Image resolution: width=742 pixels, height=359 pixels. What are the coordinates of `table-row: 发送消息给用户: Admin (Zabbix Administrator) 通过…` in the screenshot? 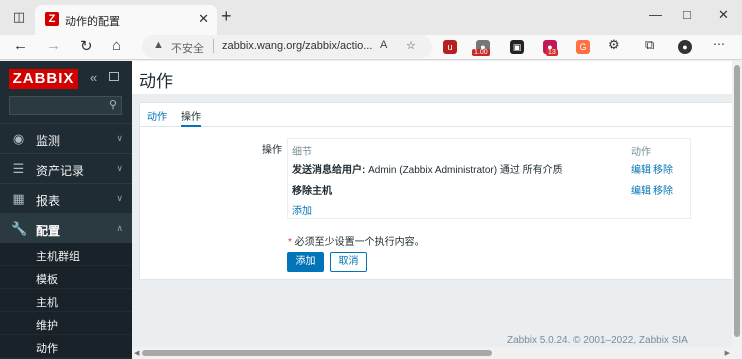 It's located at (427, 168).